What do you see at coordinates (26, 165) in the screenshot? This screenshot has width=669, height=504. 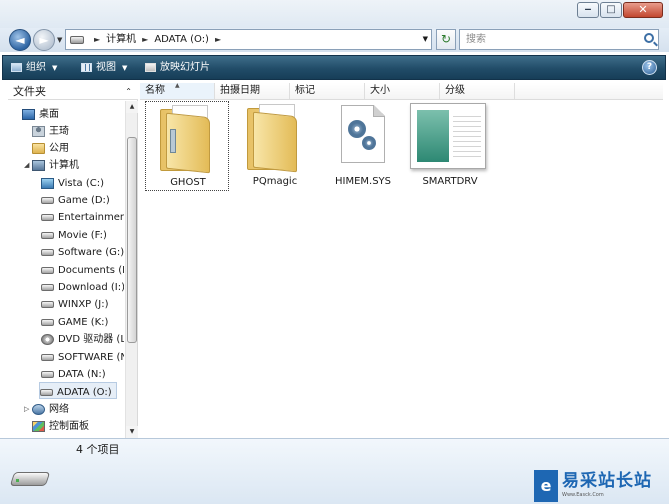 I see `expand-arrow-icon: ◢` at bounding box center [26, 165].